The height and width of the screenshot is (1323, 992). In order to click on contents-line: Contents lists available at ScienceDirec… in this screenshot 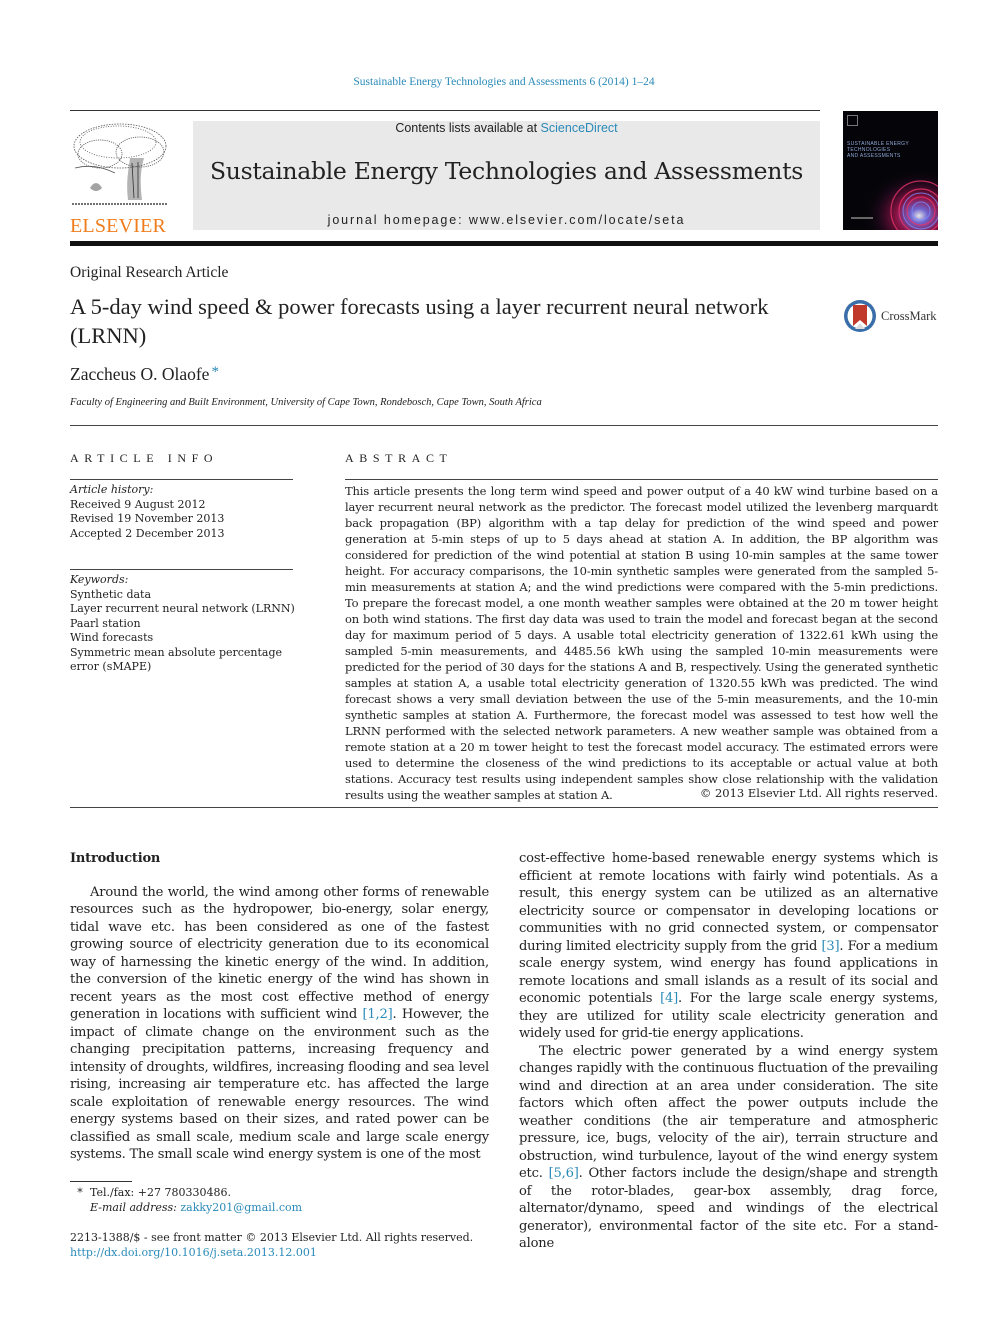, I will do `click(506, 128)`.